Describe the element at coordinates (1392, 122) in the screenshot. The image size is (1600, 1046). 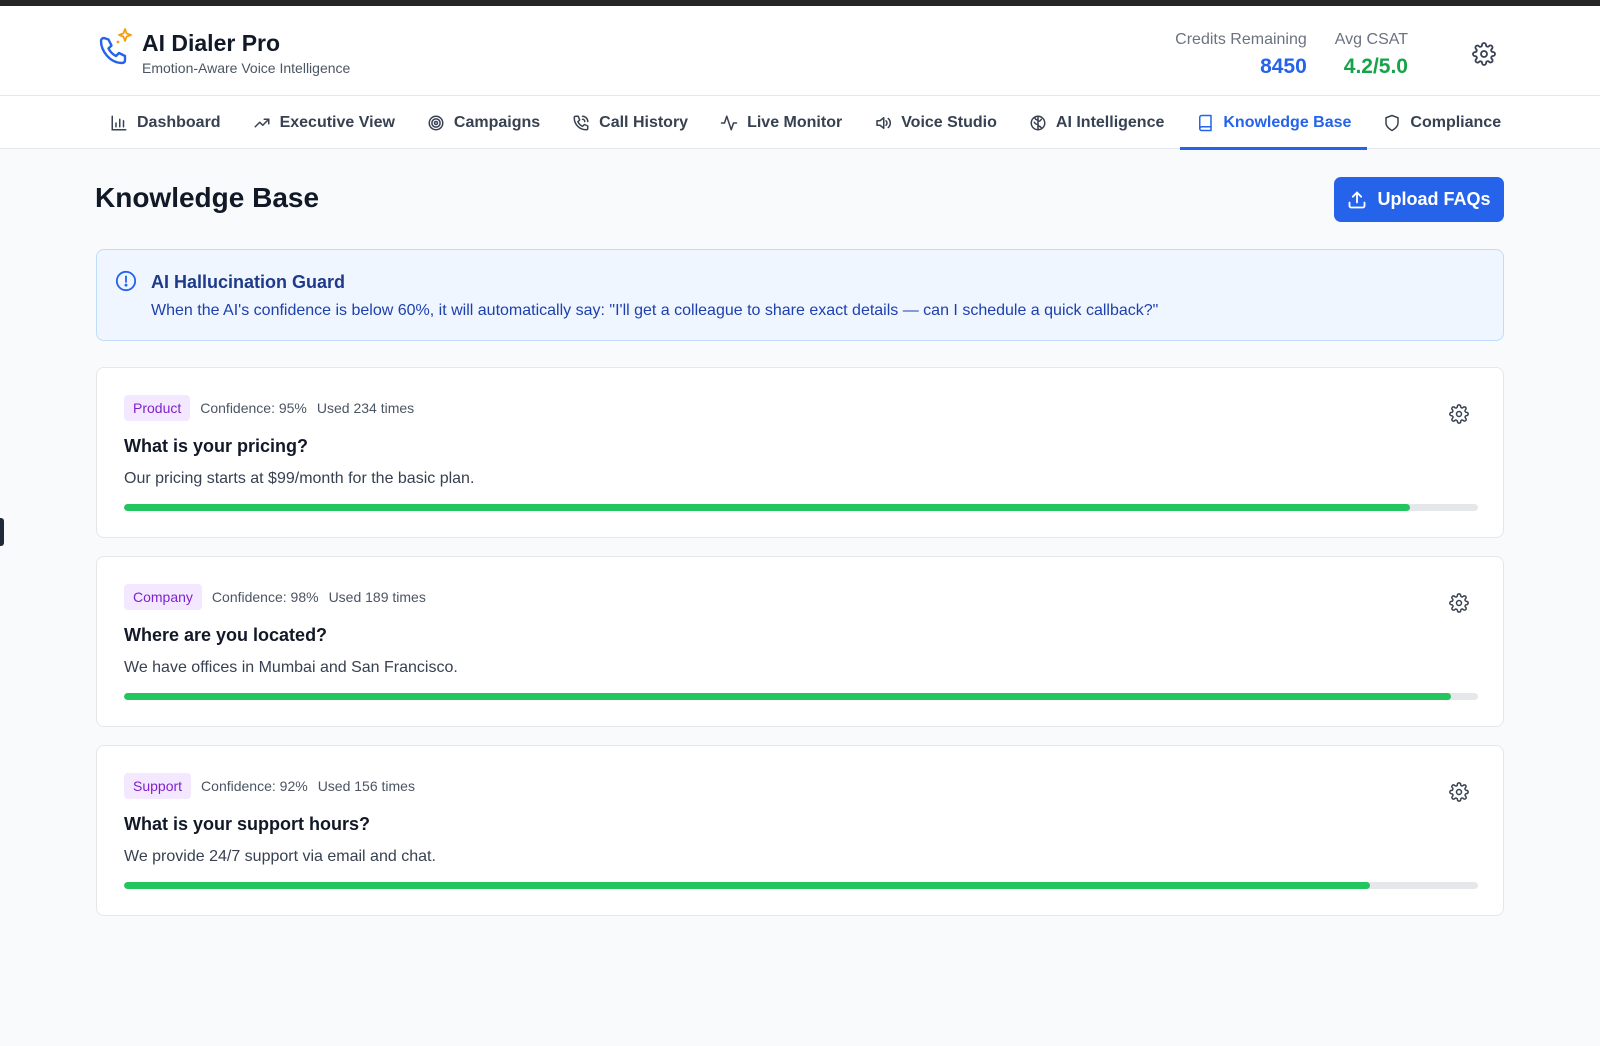
I see `shield-icon` at that location.